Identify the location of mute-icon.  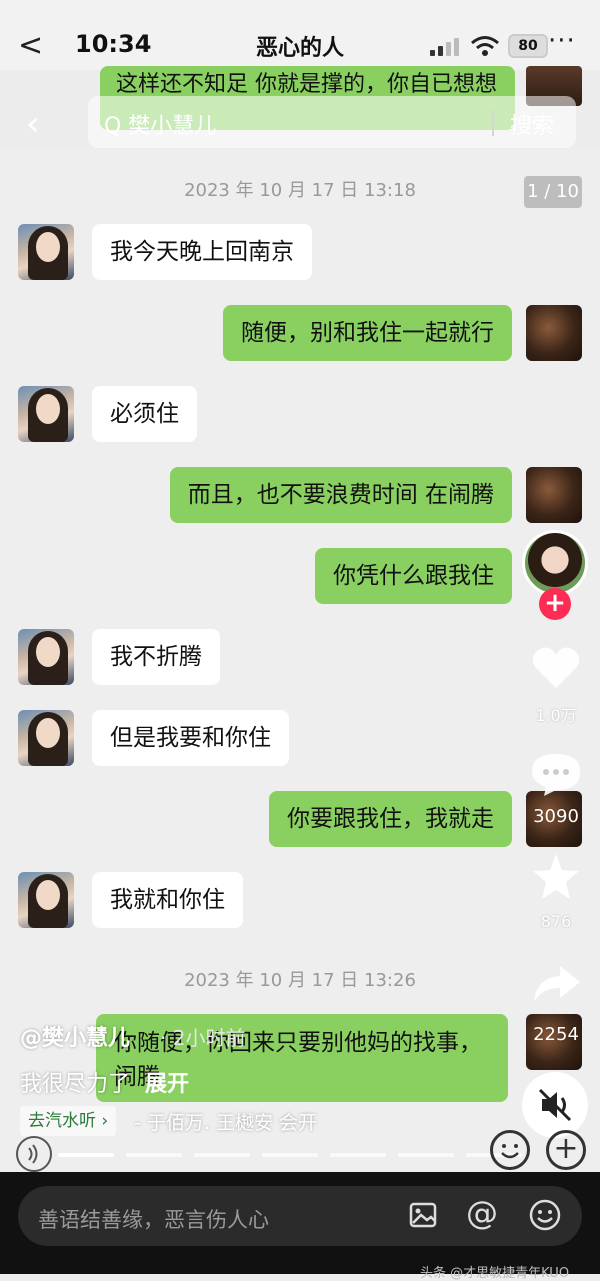
(555, 1105).